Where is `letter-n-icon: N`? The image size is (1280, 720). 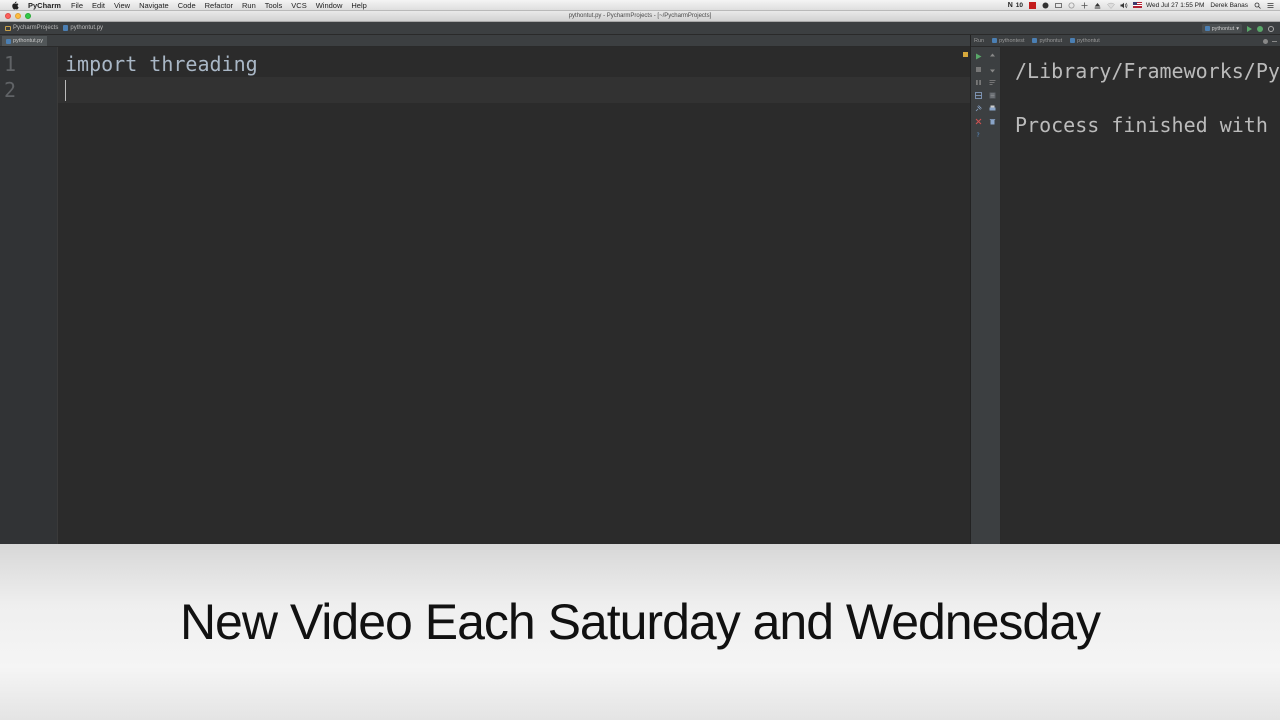 letter-n-icon: N is located at coordinates (1010, 5).